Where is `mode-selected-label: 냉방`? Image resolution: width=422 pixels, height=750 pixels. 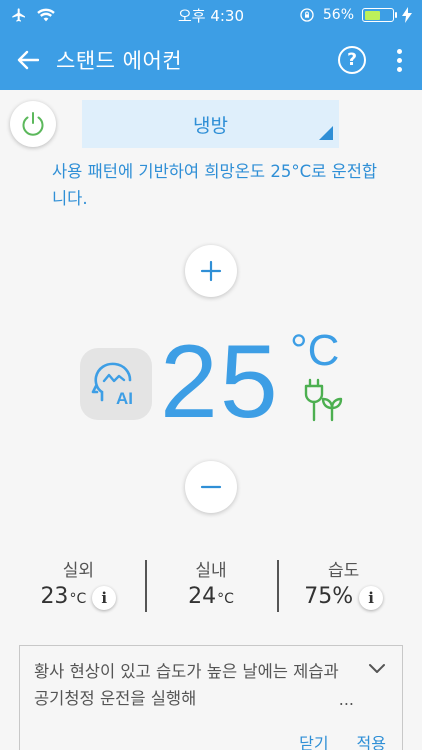
mode-selected-label: 냉방 is located at coordinates (210, 125).